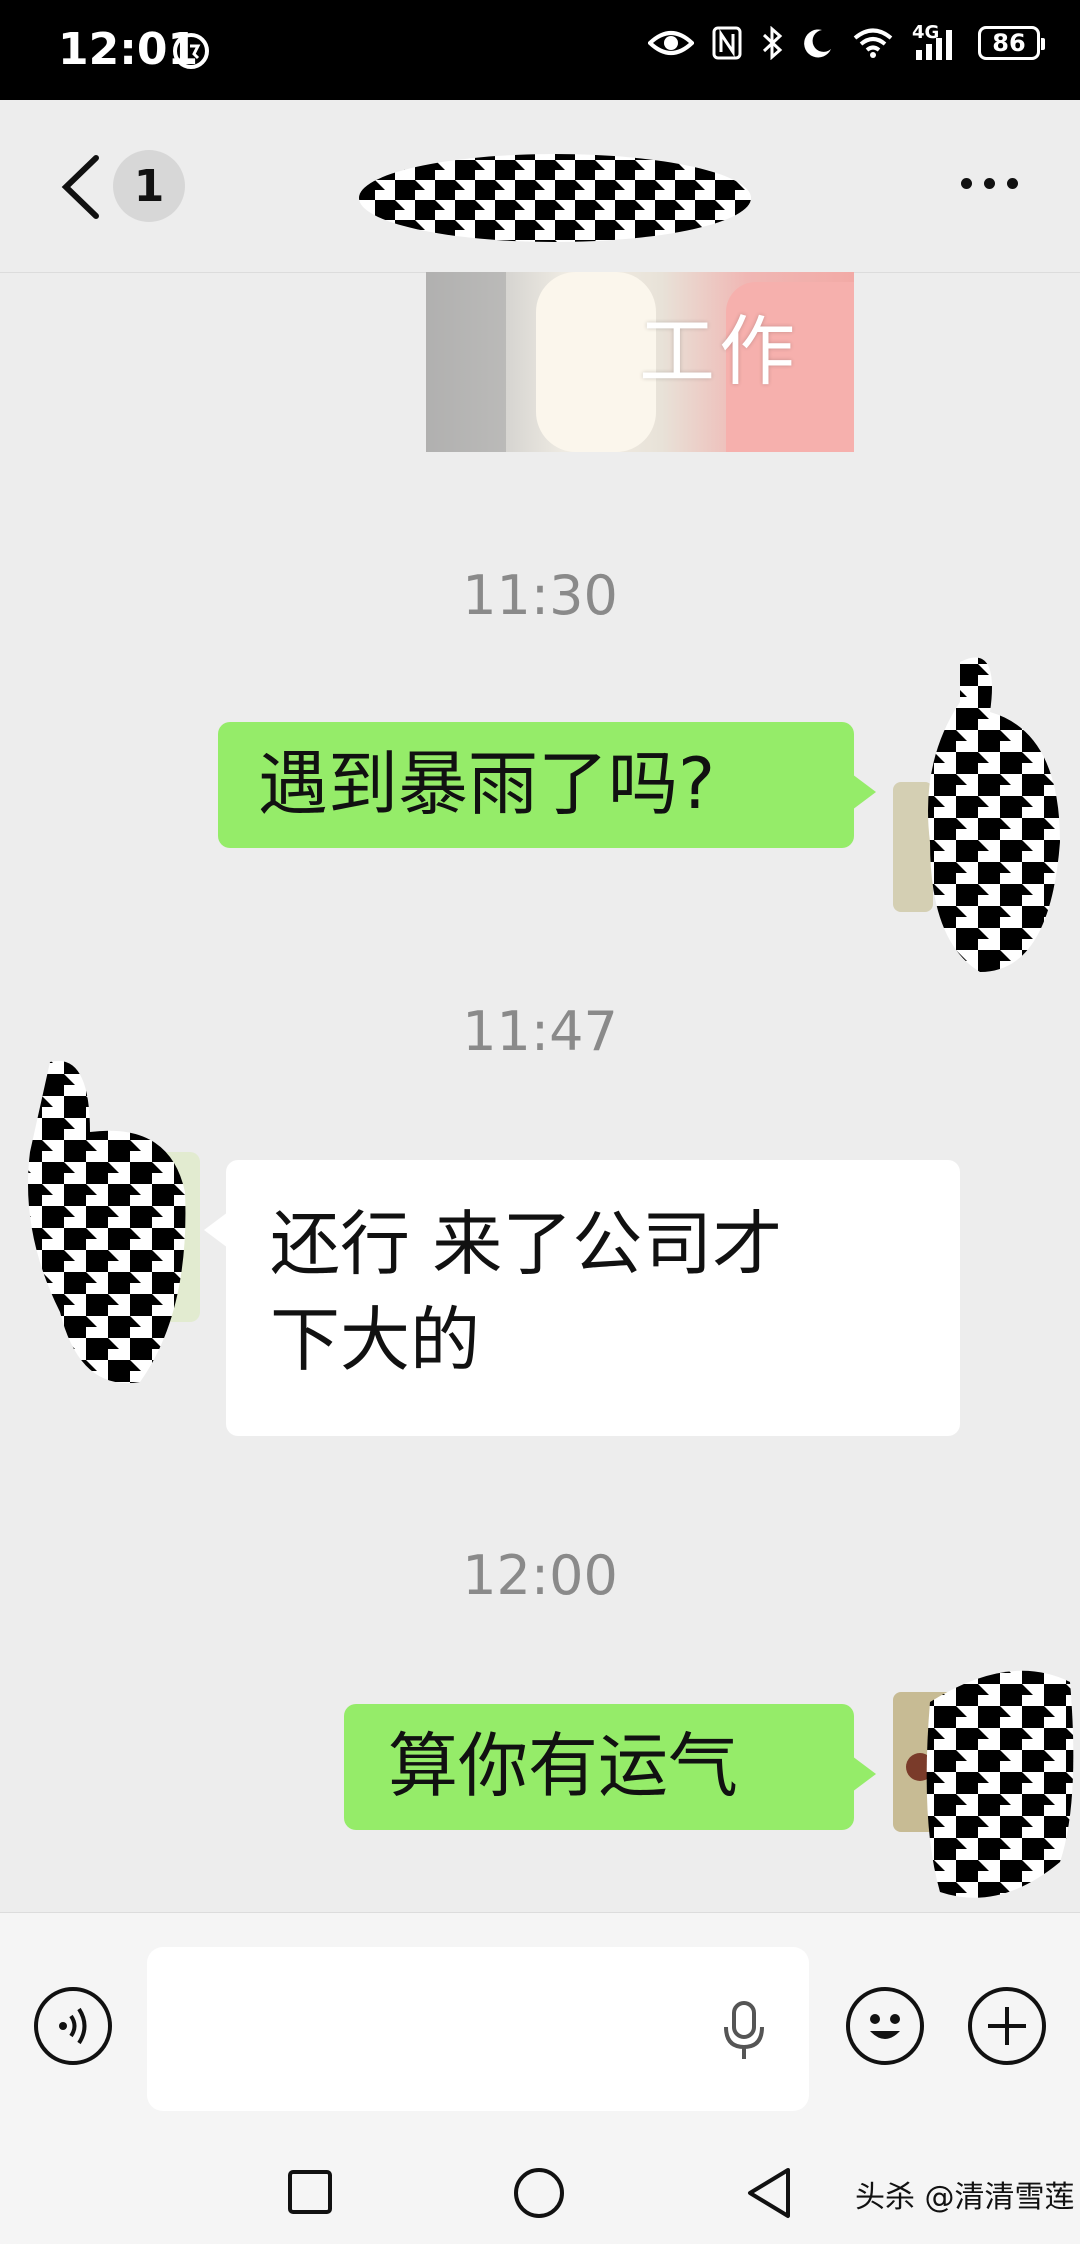  I want to click on more-actions-button, so click(1007, 2026).